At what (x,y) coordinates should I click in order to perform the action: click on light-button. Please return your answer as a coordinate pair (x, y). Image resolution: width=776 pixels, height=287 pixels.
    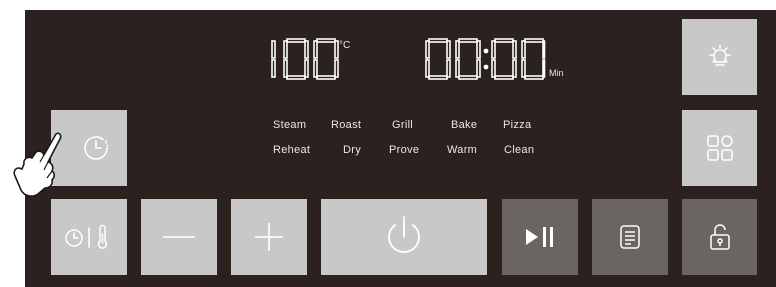
    Looking at the image, I should click on (719, 57).